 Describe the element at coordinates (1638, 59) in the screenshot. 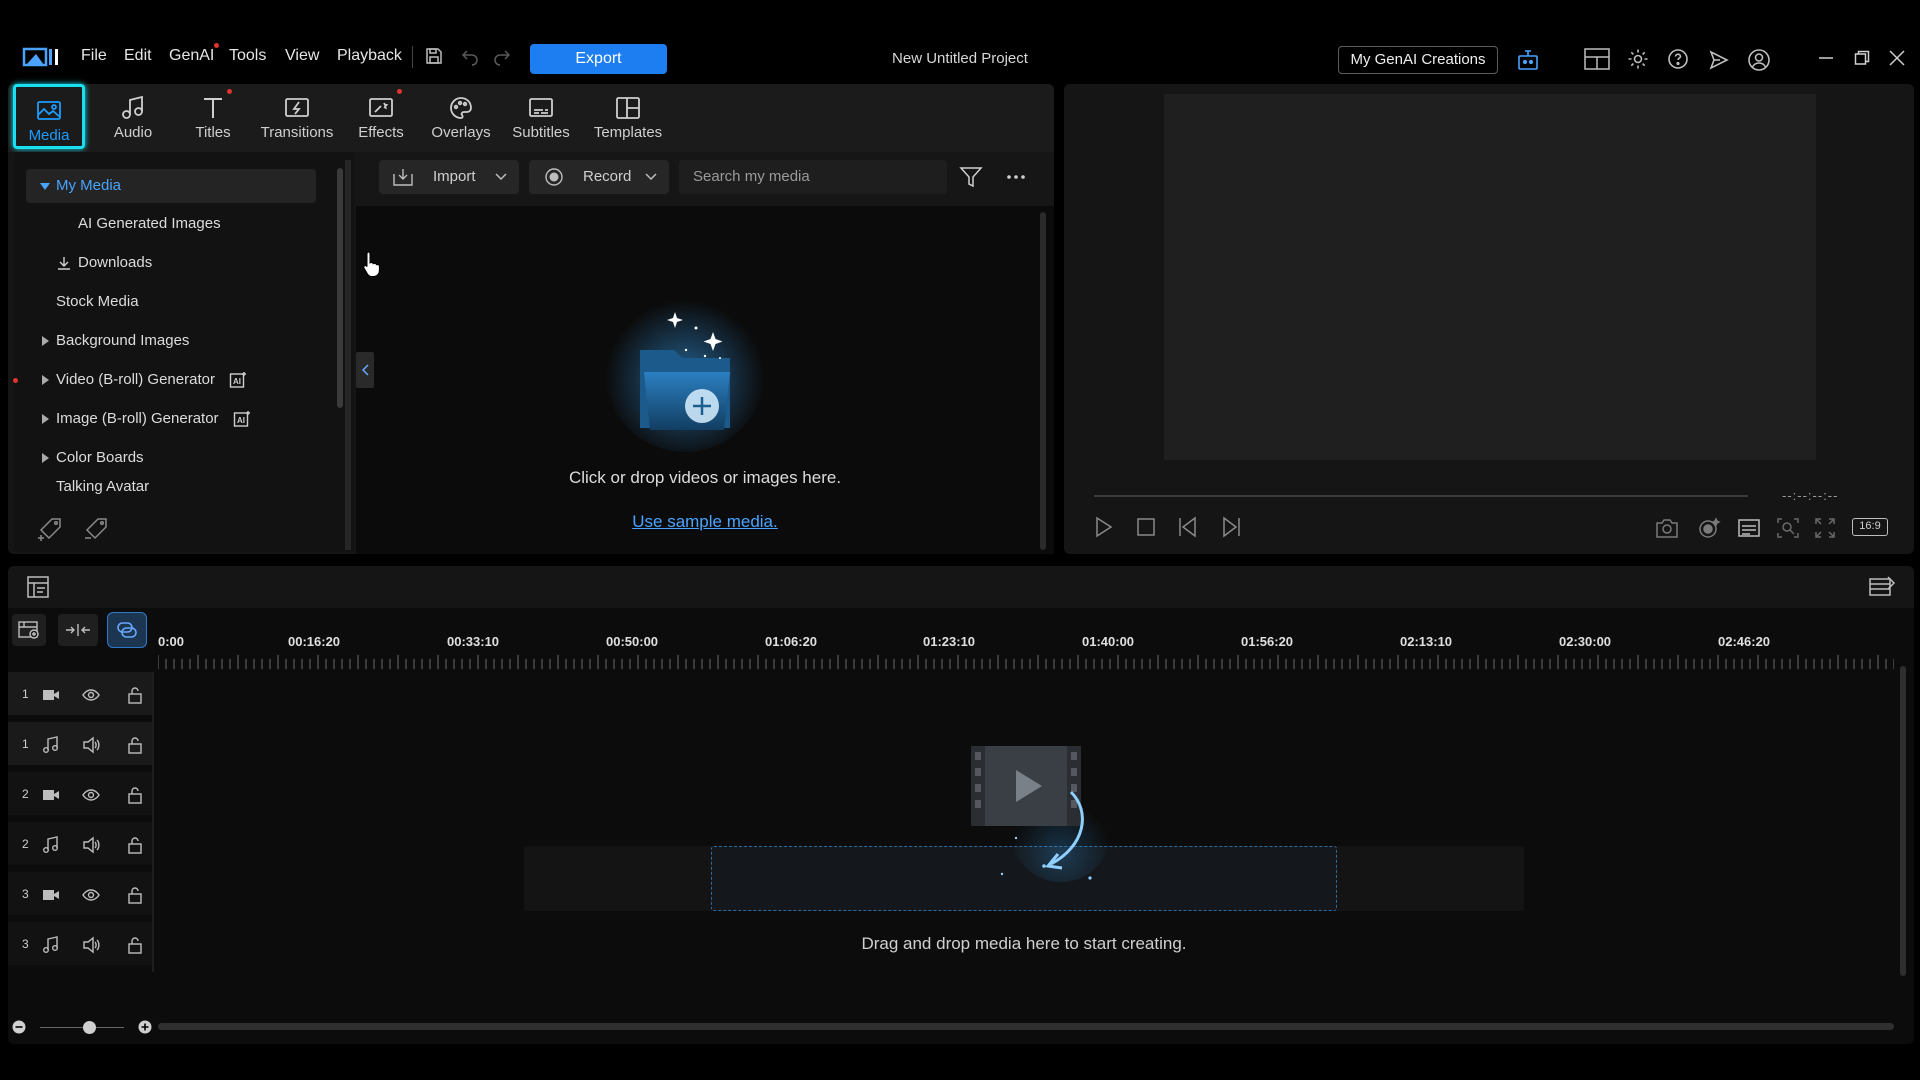

I see `settings-gear-icon` at that location.